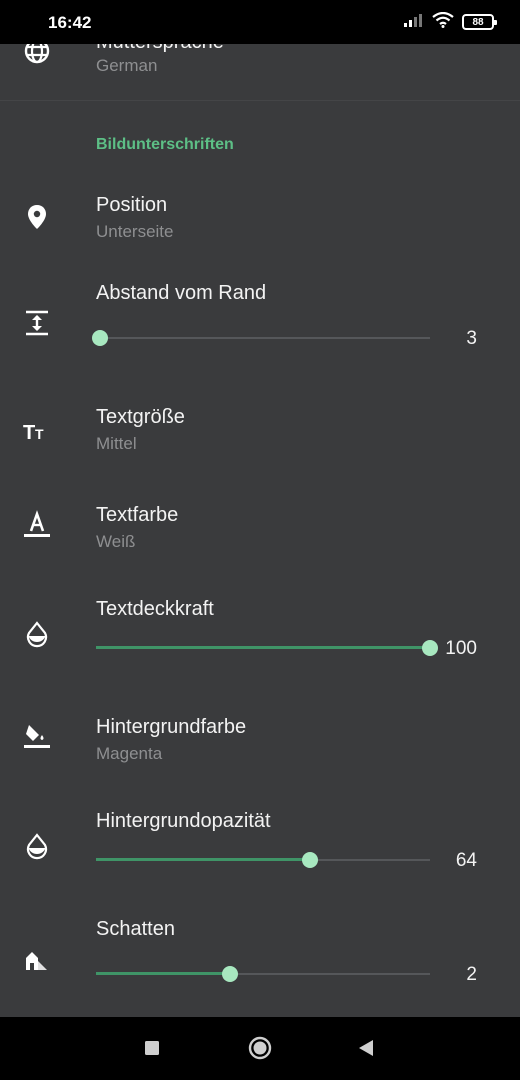  What do you see at coordinates (260, 72) in the screenshot?
I see `setting-native-language: Muttersprache German` at bounding box center [260, 72].